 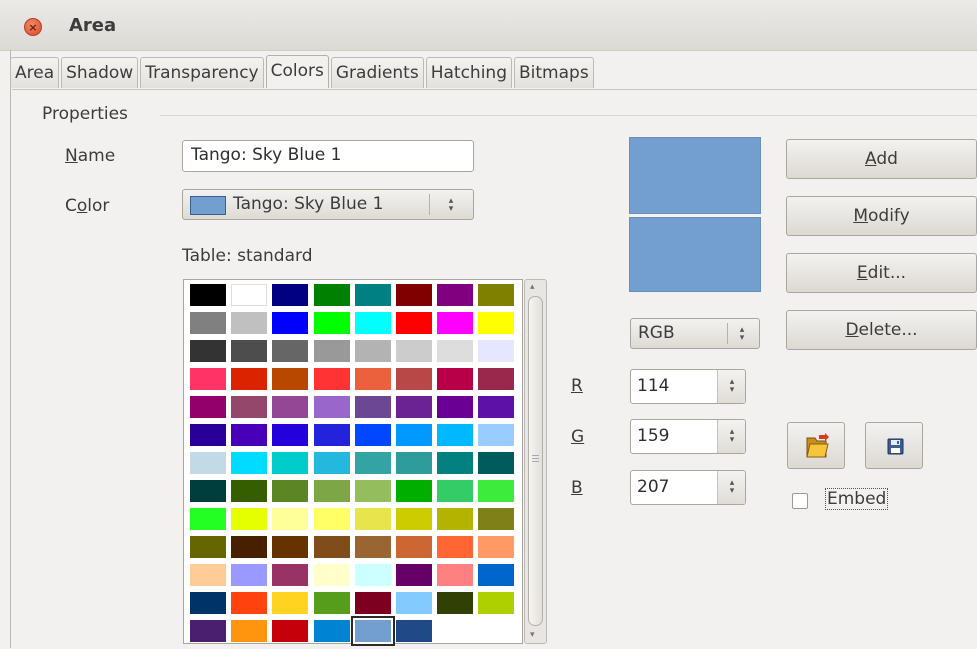 I want to click on load-color-list-button, so click(x=816, y=445).